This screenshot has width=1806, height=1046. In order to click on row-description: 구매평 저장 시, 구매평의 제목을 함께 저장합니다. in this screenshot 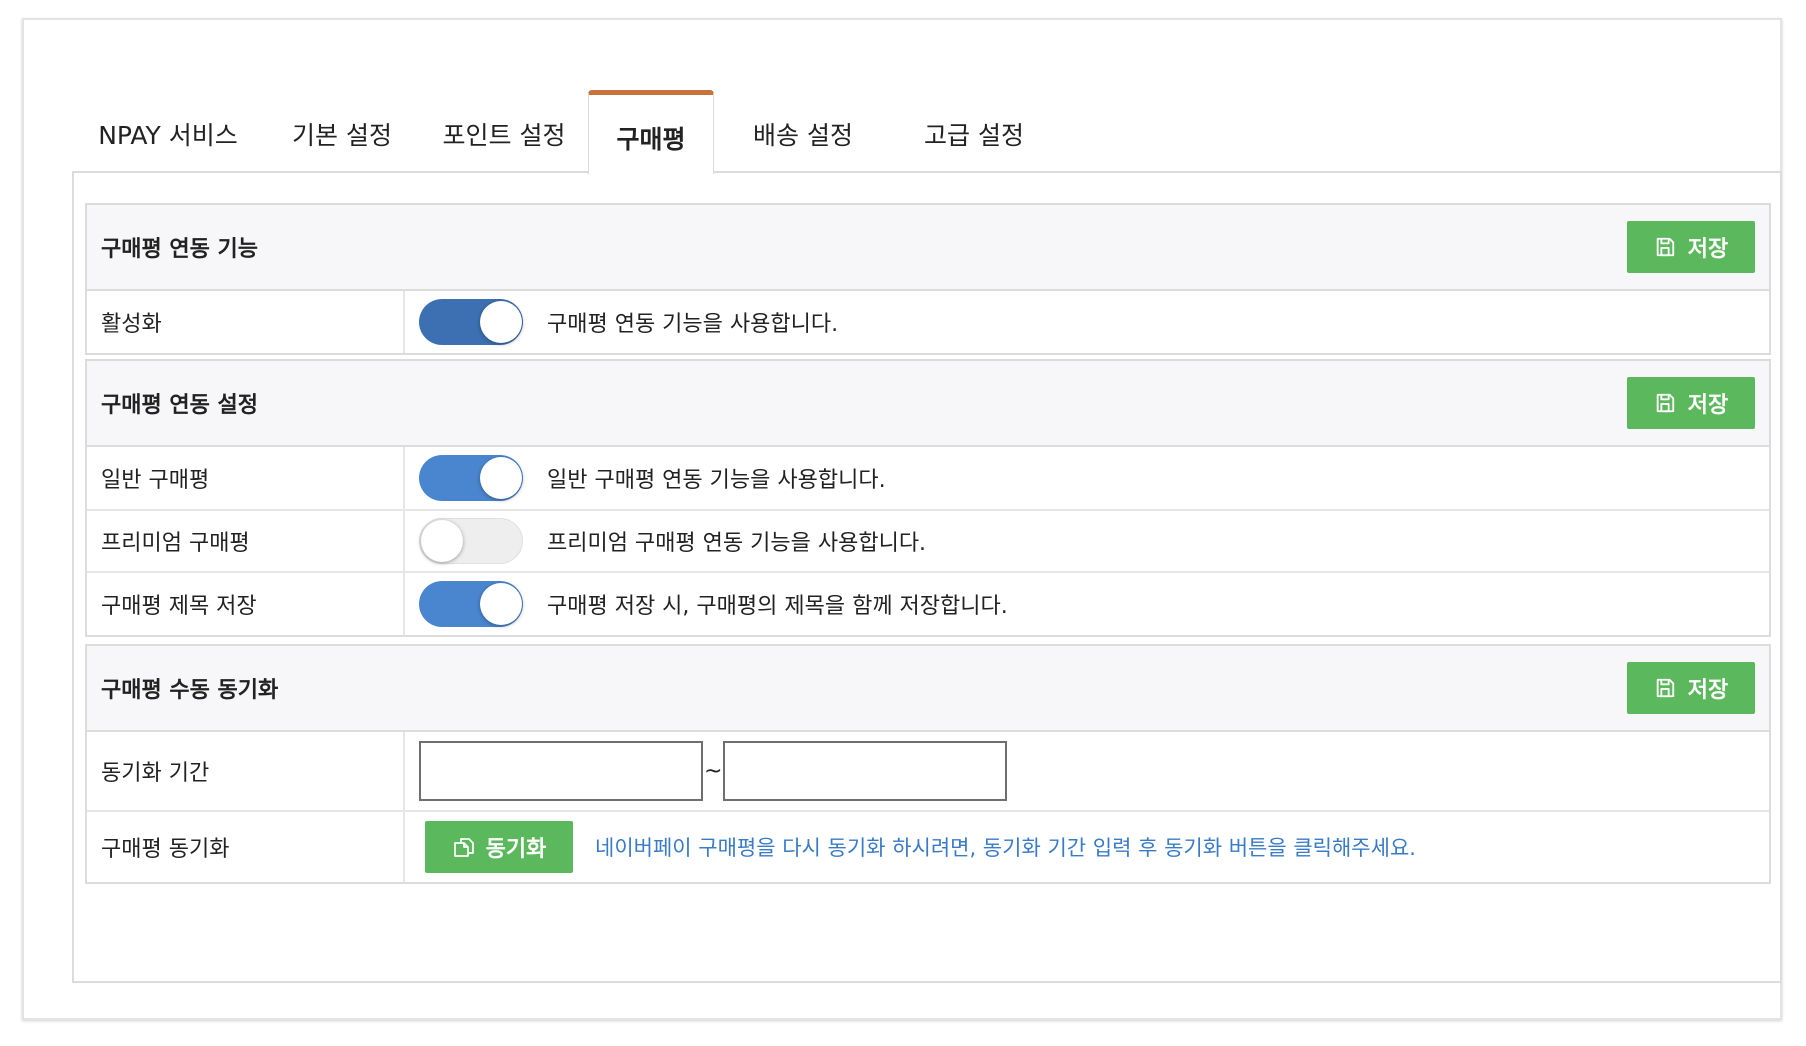, I will do `click(777, 606)`.